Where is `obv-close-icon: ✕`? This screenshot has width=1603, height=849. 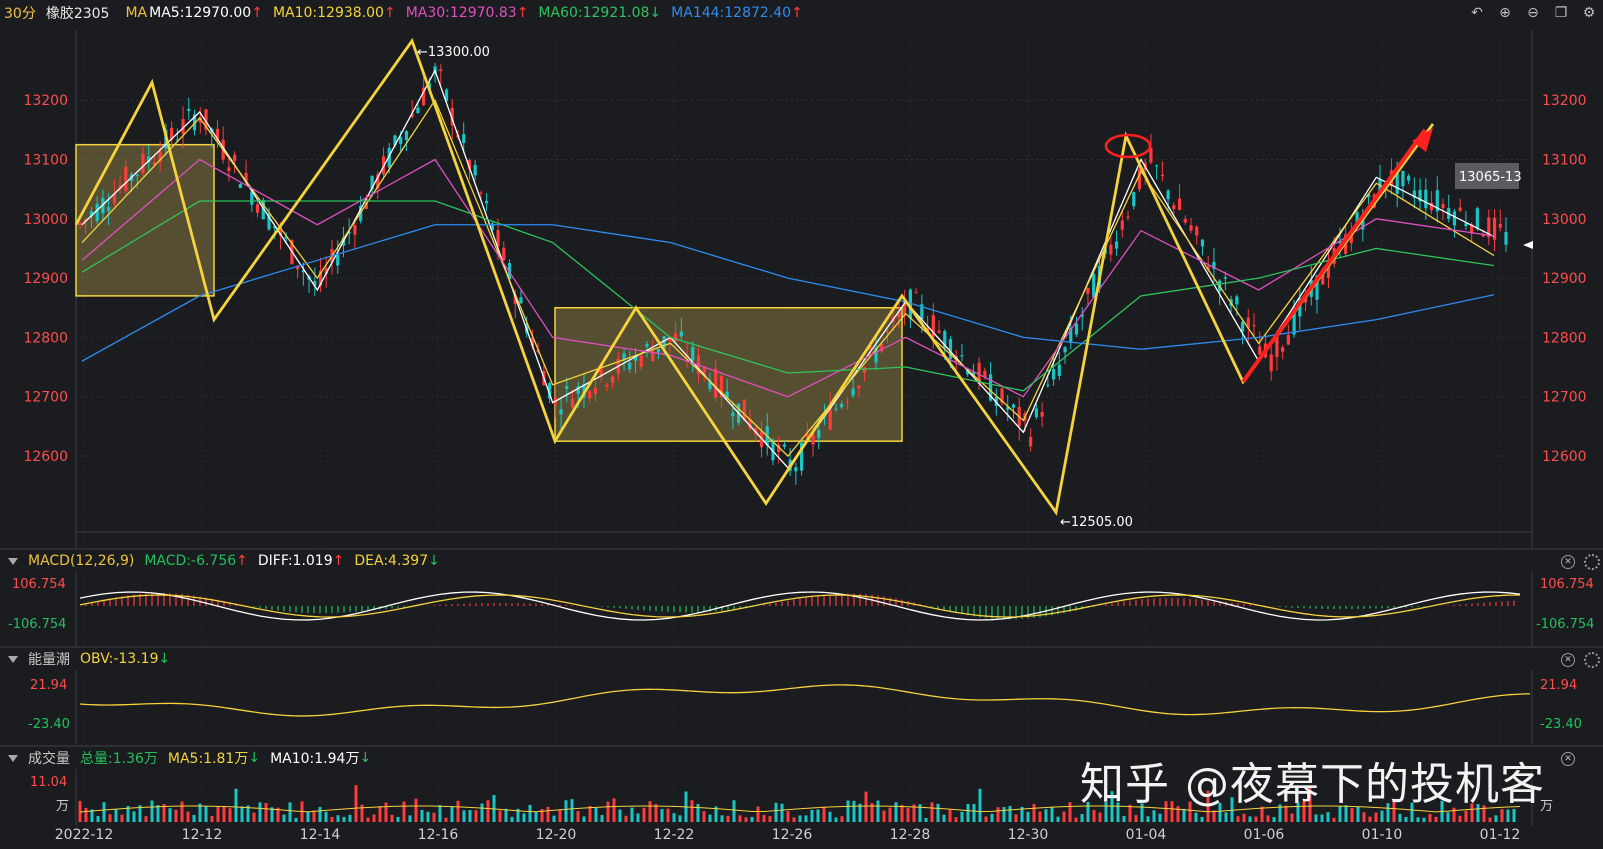
obv-close-icon: ✕ is located at coordinates (1568, 660).